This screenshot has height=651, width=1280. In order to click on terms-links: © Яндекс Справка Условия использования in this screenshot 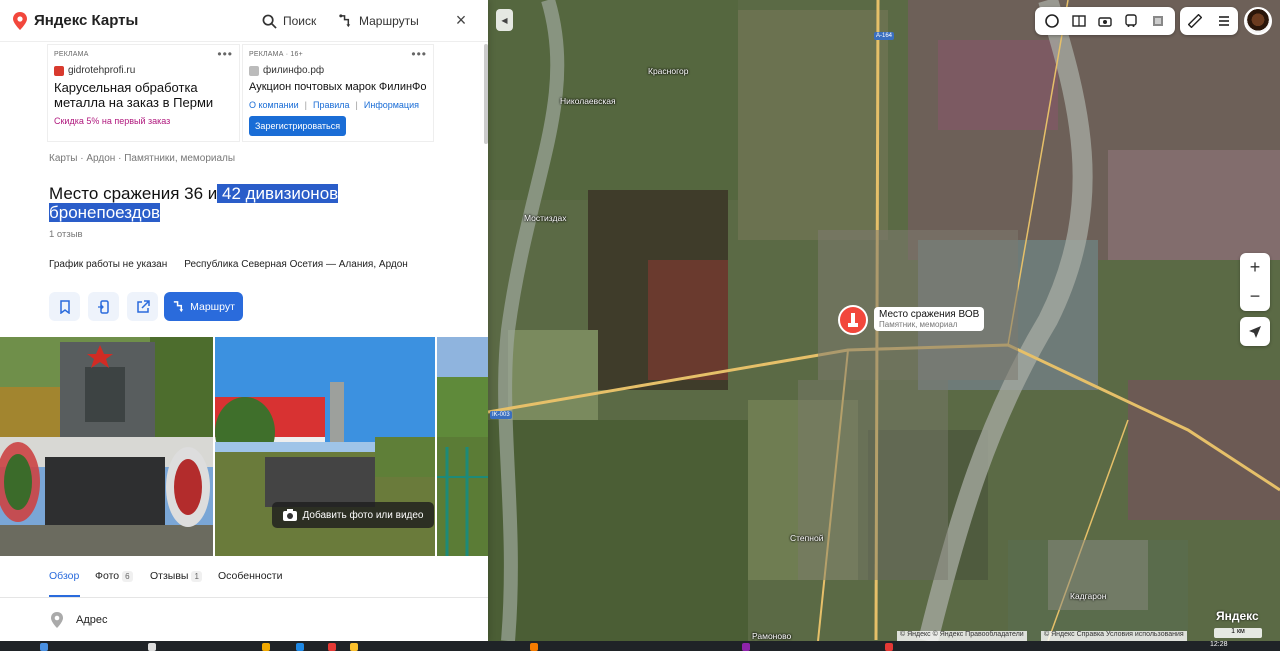, I will do `click(1114, 636)`.